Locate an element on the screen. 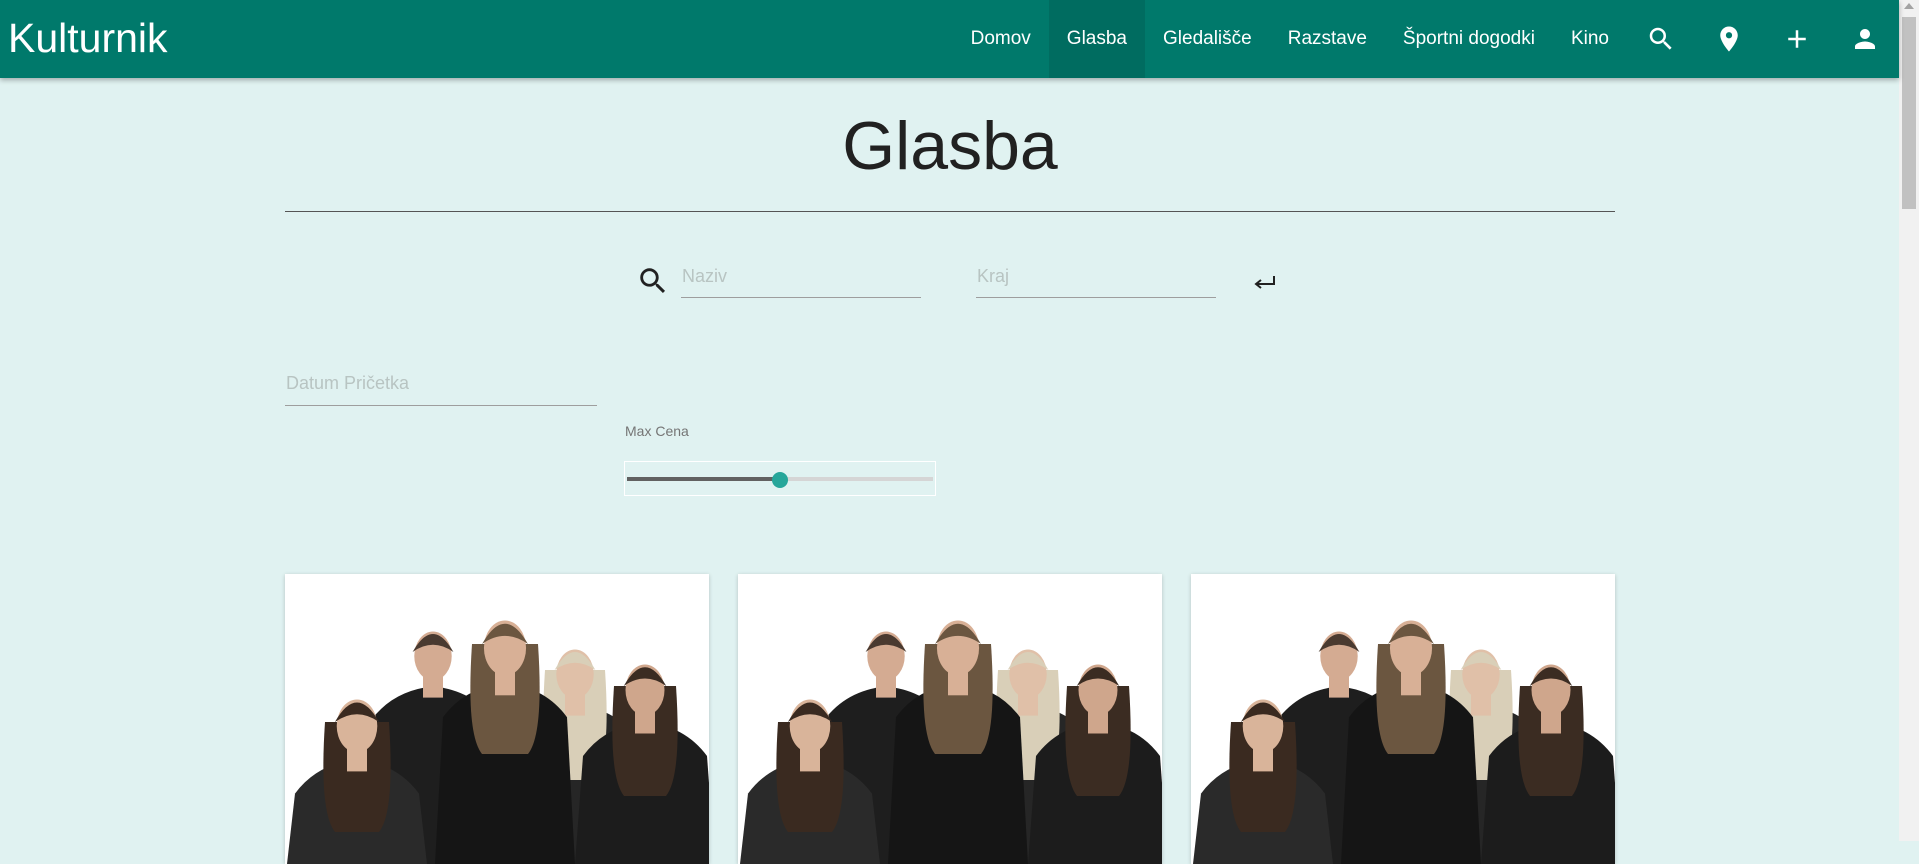  max-cena-label: Max Cena is located at coordinates (657, 431).